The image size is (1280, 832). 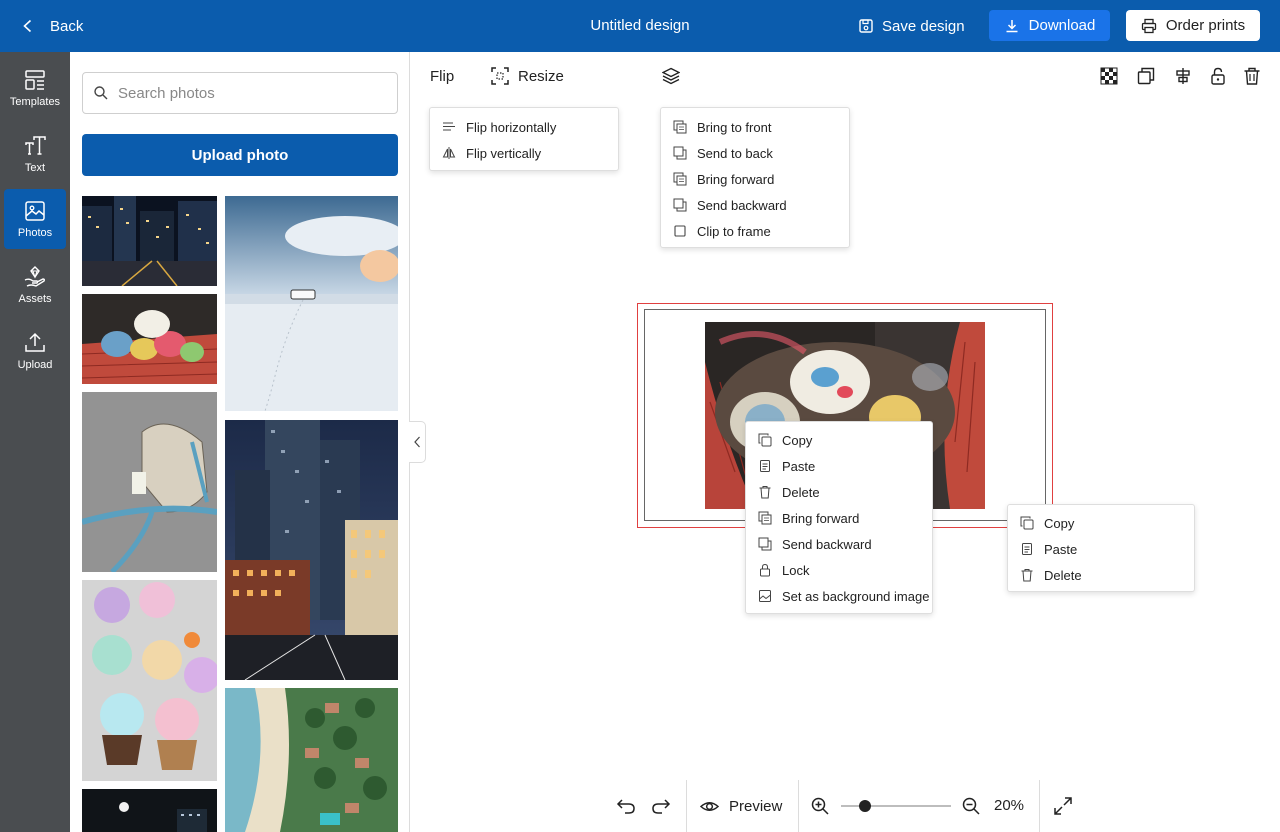 I want to click on rail-item-upload: Upload, so click(x=35, y=351).